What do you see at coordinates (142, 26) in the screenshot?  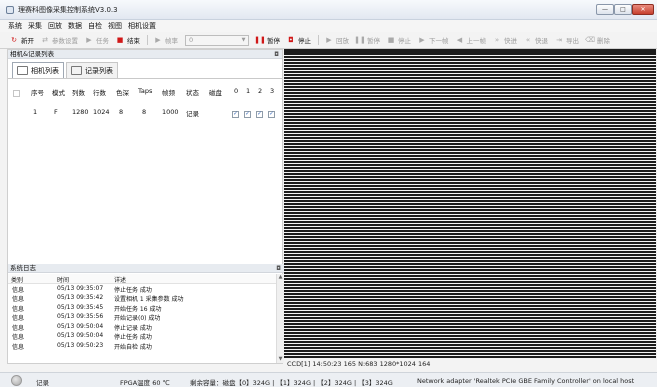 I see `menu-camera-settings: 相机设置` at bounding box center [142, 26].